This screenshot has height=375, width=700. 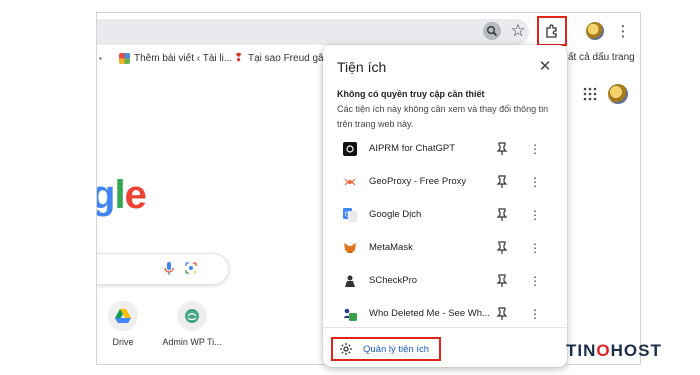 What do you see at coordinates (618, 94) in the screenshot?
I see `page-profile-avatar` at bounding box center [618, 94].